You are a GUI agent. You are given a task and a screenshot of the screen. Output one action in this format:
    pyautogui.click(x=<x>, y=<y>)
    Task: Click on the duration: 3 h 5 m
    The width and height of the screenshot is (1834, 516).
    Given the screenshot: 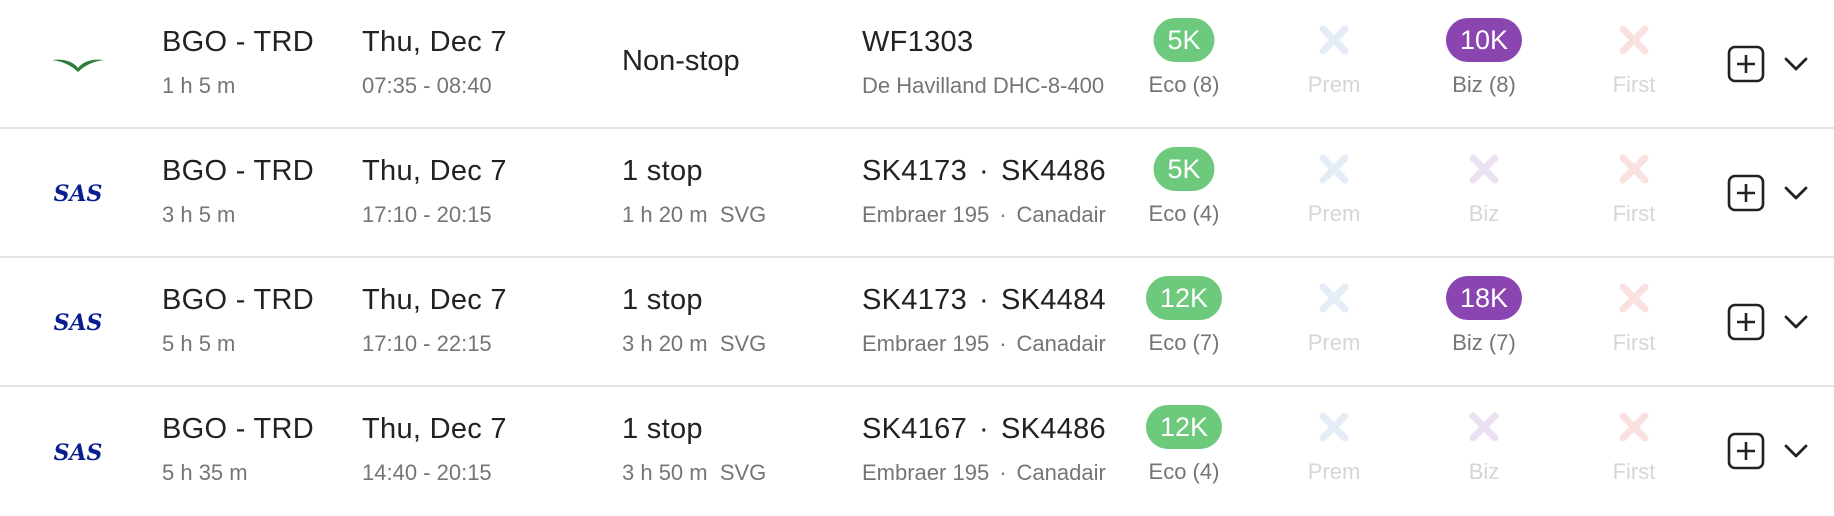 What is the action you would take?
    pyautogui.click(x=199, y=214)
    